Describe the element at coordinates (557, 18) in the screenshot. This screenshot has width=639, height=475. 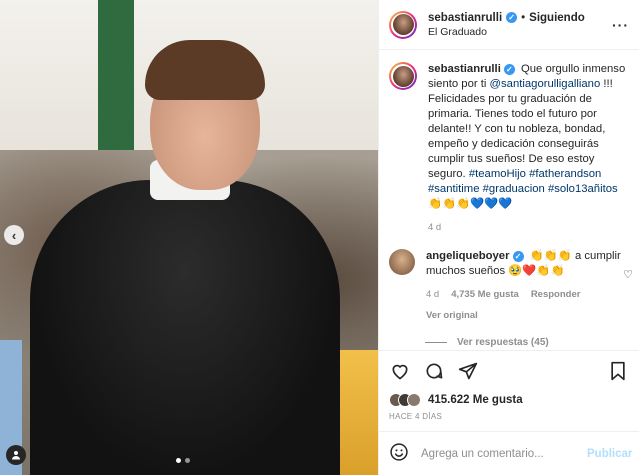
I see `following-button: Siguiendo` at that location.